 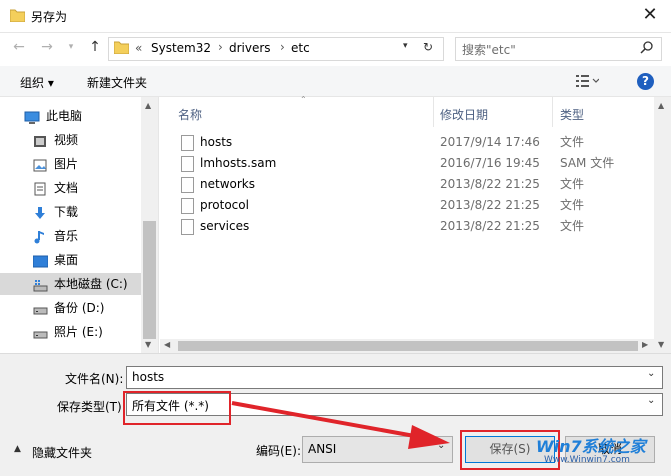 I want to click on filename-value: hosts, so click(x=148, y=377).